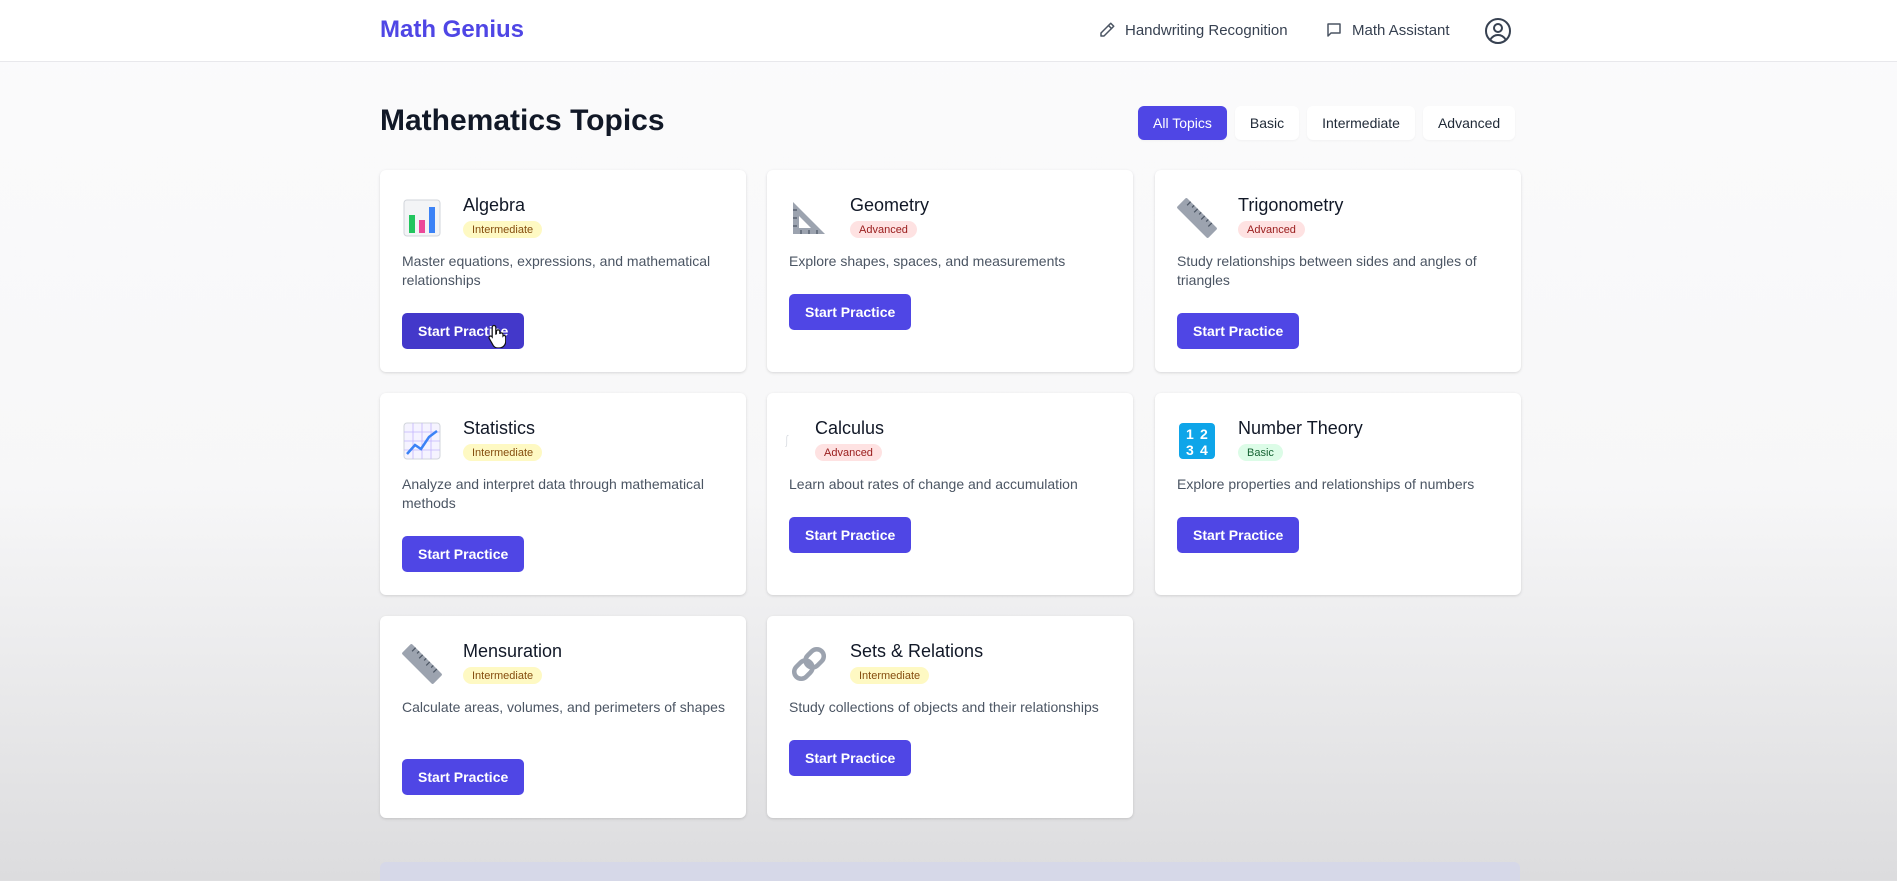  I want to click on nav-label: Handwriting Recognition, so click(1206, 30).